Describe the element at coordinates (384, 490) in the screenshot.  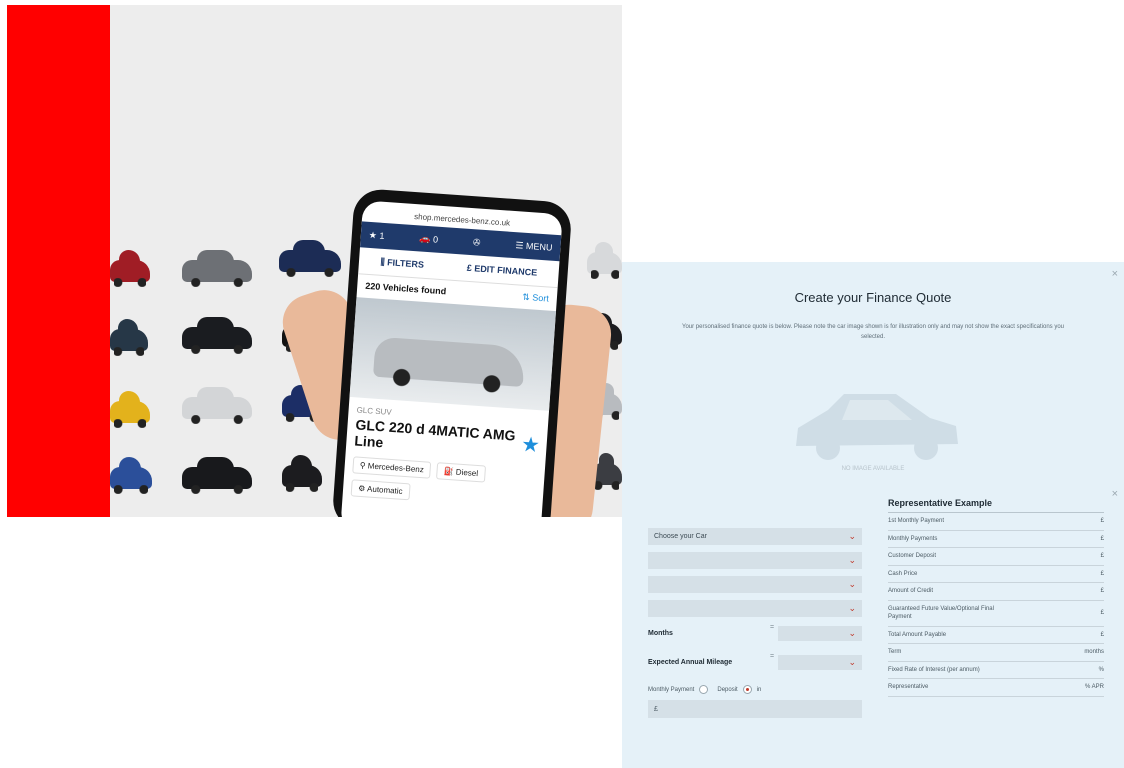
I see `tag-transmission-label: Automatic` at that location.